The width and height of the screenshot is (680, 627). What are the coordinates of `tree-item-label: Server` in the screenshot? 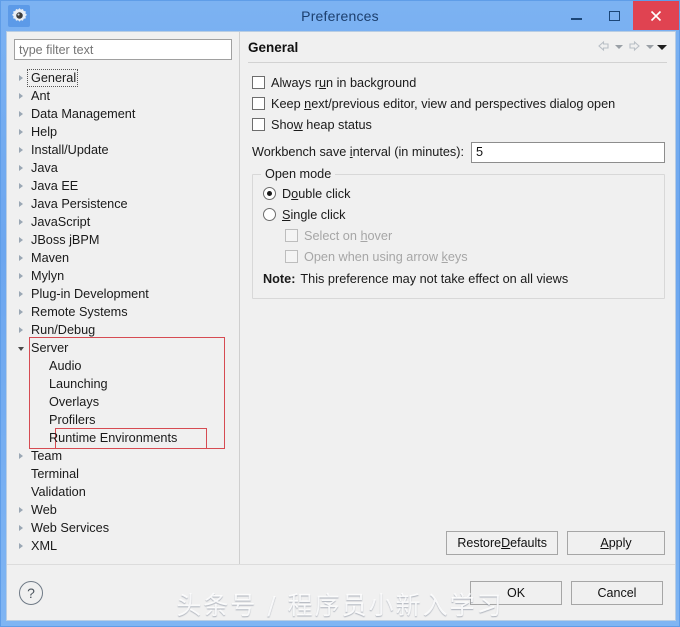 It's located at (50, 348).